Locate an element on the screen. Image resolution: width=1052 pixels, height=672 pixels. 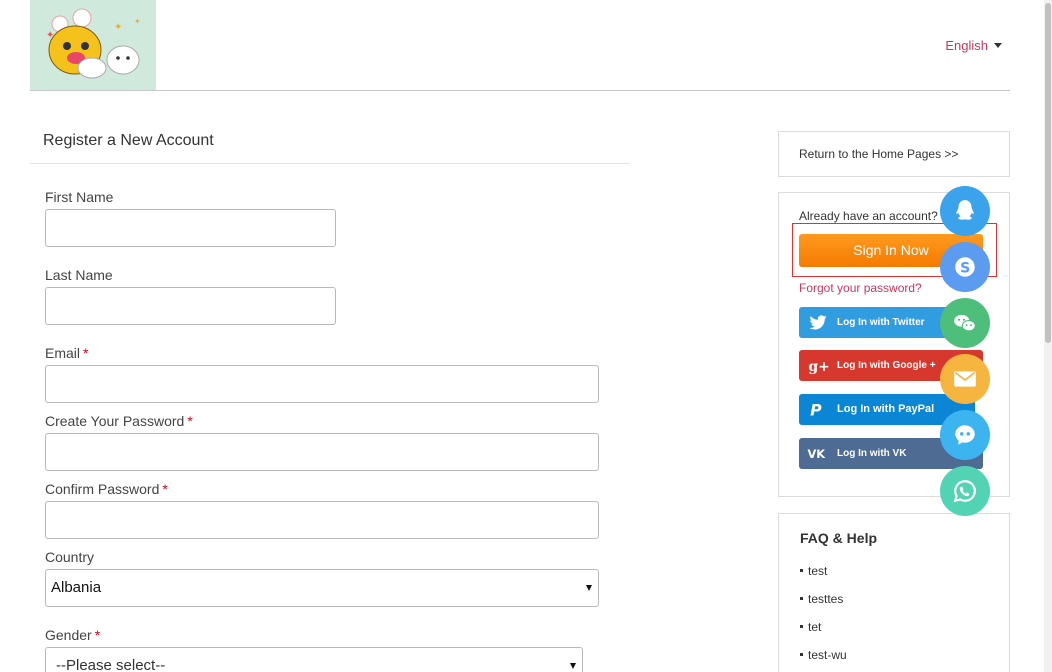
faq-item: testtes is located at coordinates (821, 599).